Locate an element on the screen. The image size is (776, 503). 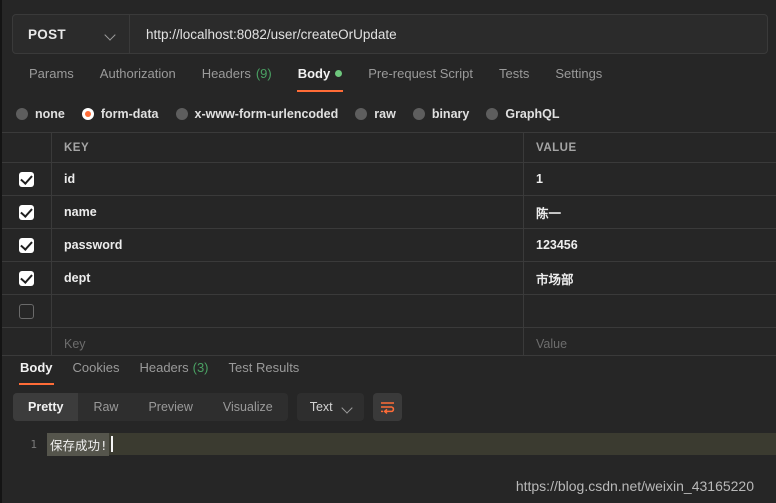
response-format-value: Text is located at coordinates (321, 407).